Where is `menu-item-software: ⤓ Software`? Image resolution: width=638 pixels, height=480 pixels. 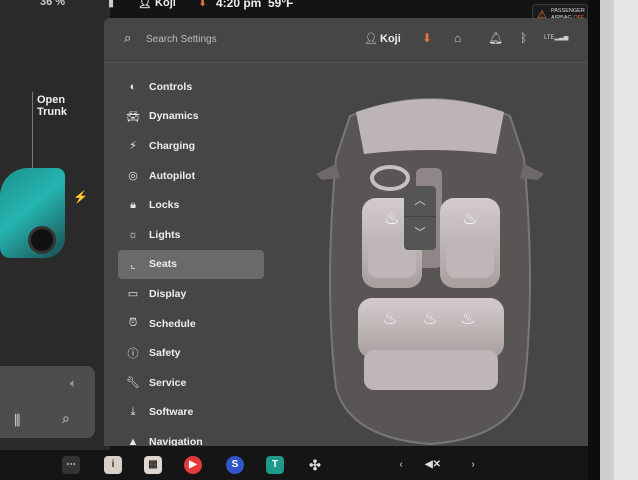 menu-item-software: ⤓ Software is located at coordinates (191, 413).